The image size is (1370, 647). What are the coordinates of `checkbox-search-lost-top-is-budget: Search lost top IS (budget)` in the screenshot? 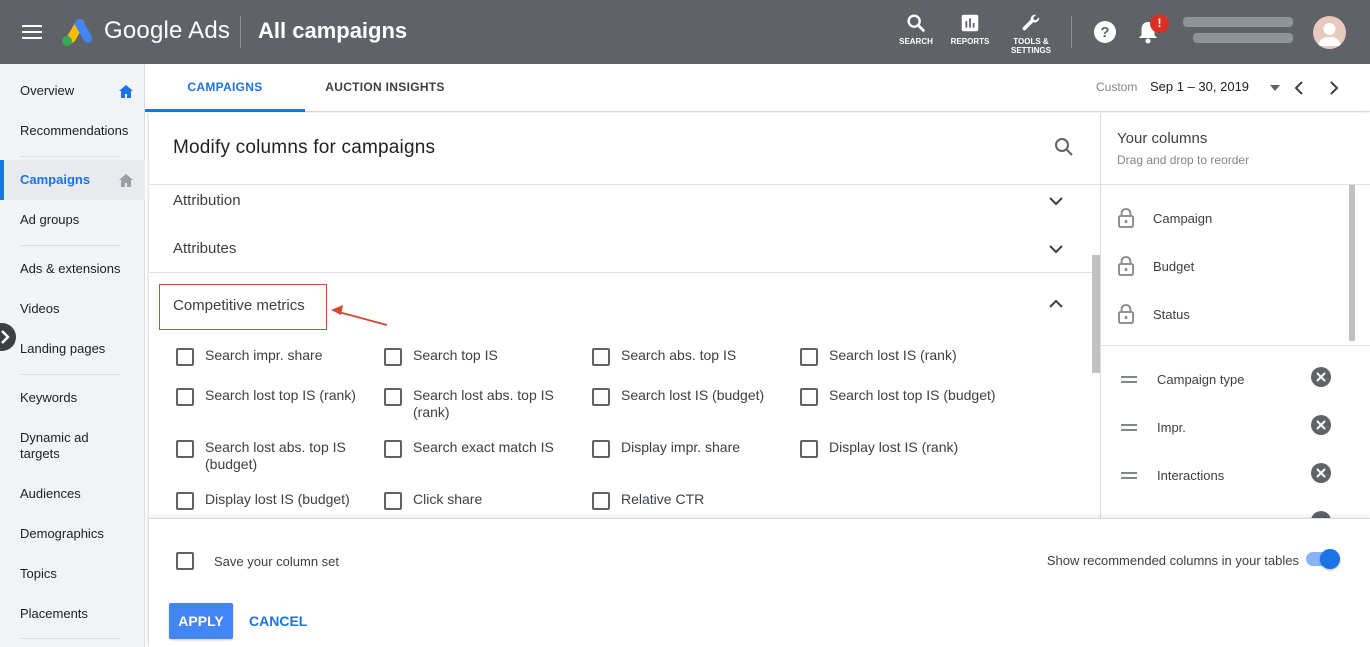 It's located at (904, 396).